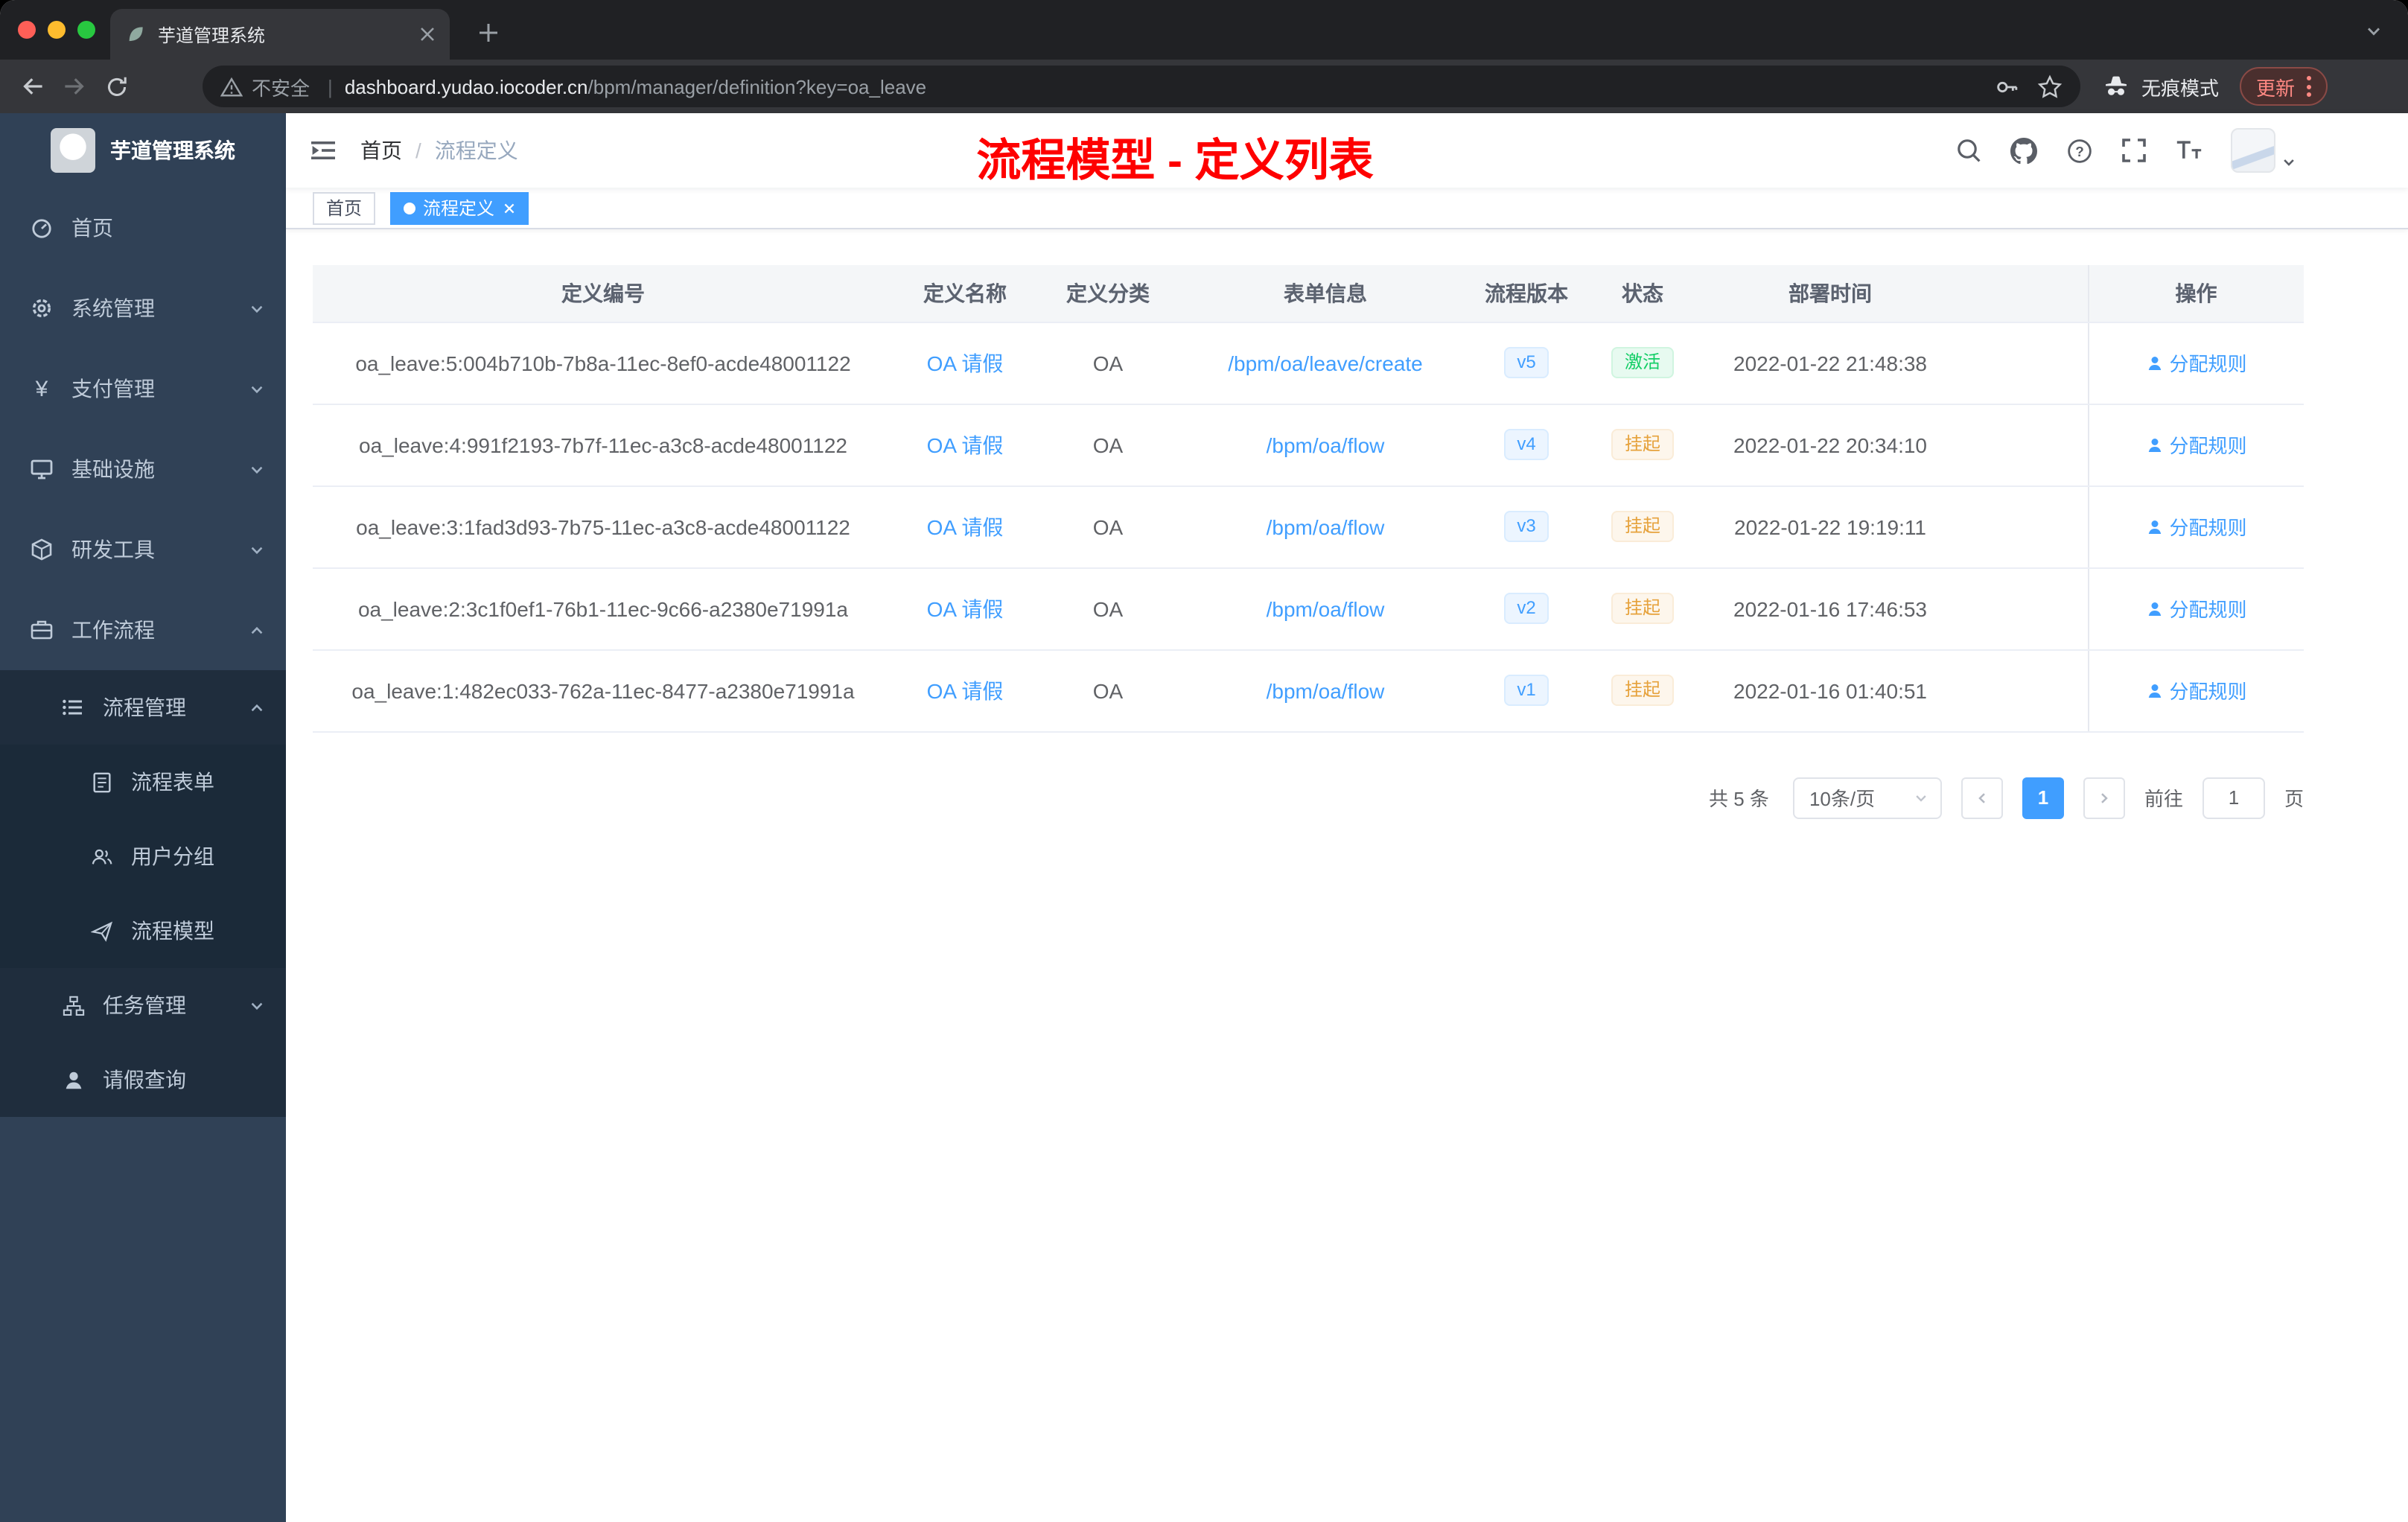  I want to click on pagination: 共 5 条 10条/页 1 前往 1 页, so click(1308, 797).